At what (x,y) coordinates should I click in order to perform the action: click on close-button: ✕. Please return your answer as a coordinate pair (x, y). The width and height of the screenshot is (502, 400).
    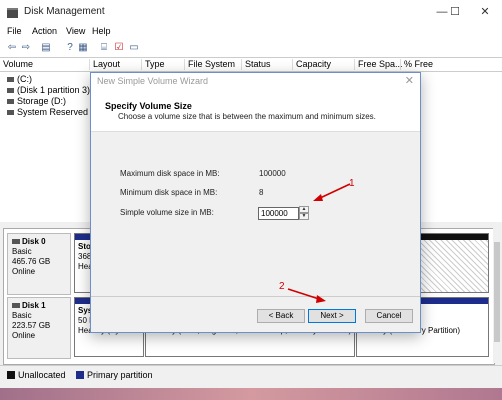
    Looking at the image, I should click on (485, 12).